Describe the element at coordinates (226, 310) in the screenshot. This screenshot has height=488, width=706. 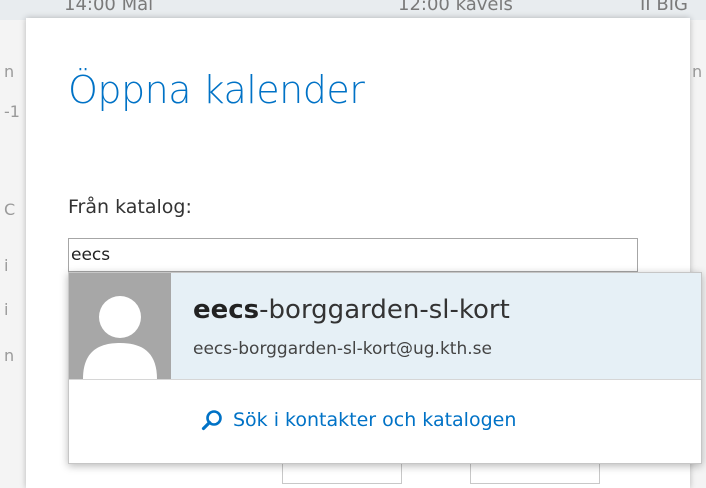
I see `suggestion-name-match: eecs` at that location.